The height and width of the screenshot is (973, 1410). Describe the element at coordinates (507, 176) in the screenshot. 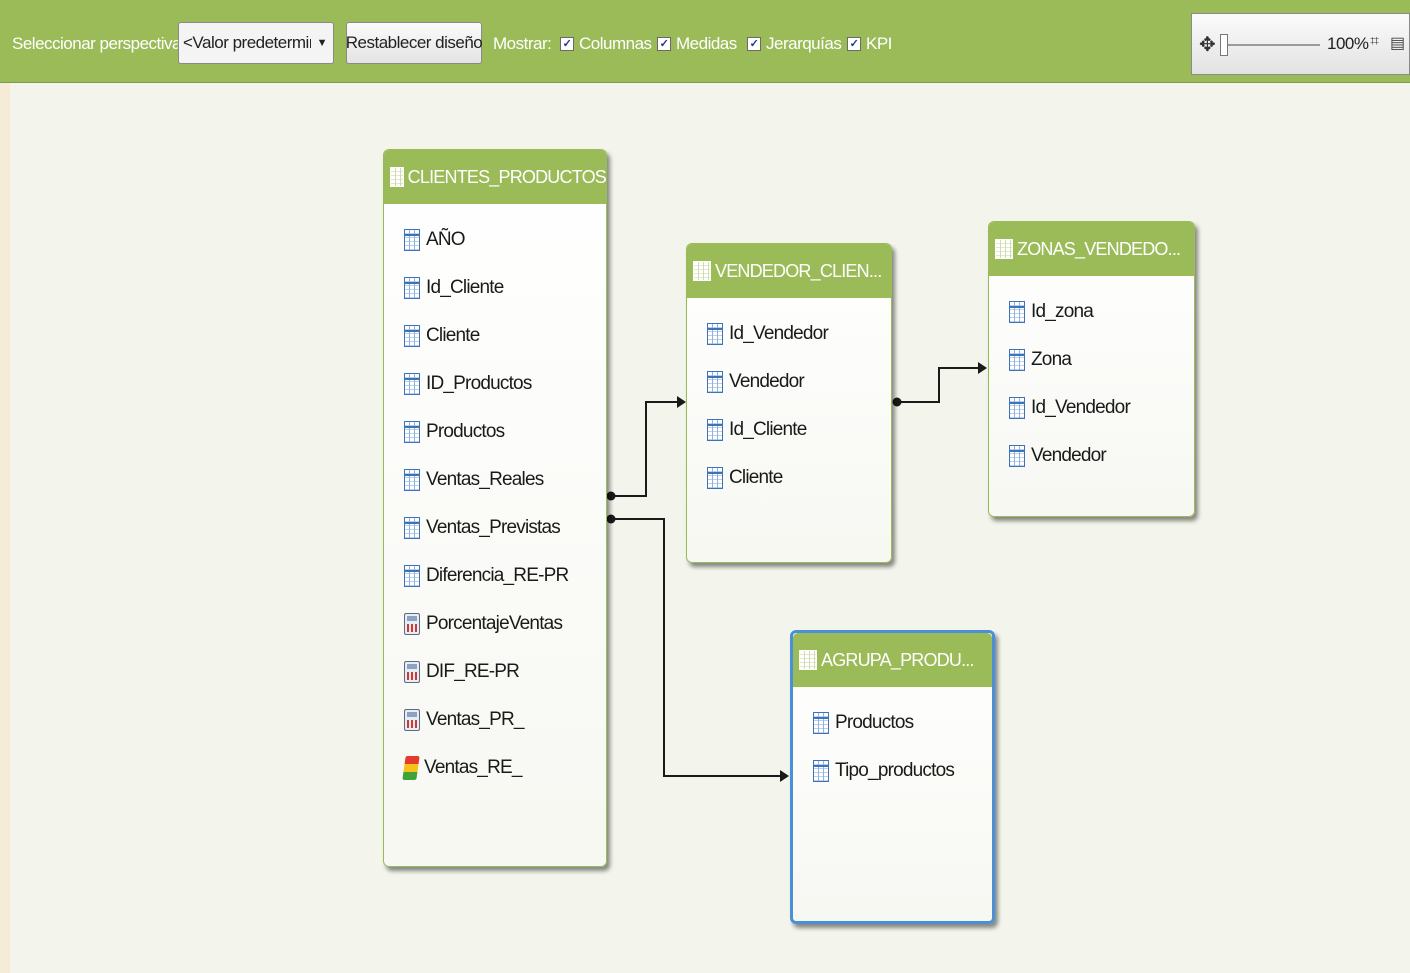

I see `table-title: CLIENTES_PRODUCTOS` at that location.